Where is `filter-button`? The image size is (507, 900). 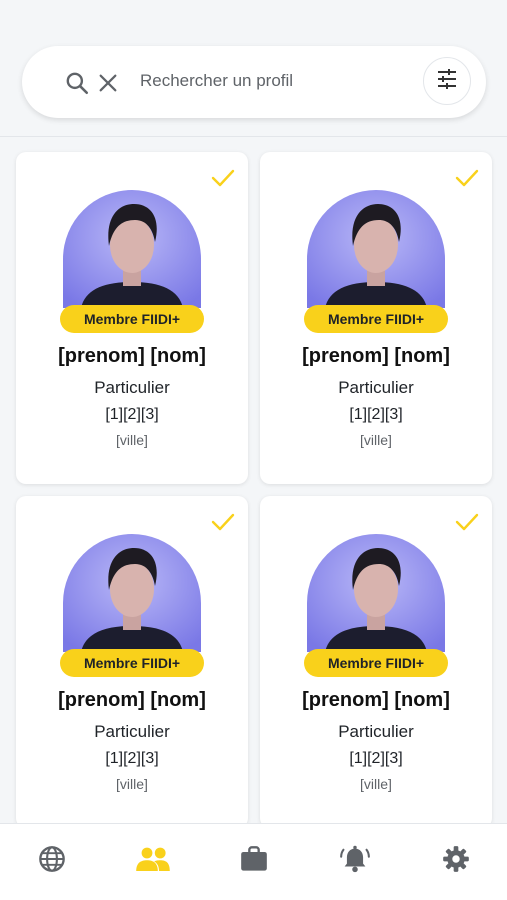
filter-button is located at coordinates (447, 81).